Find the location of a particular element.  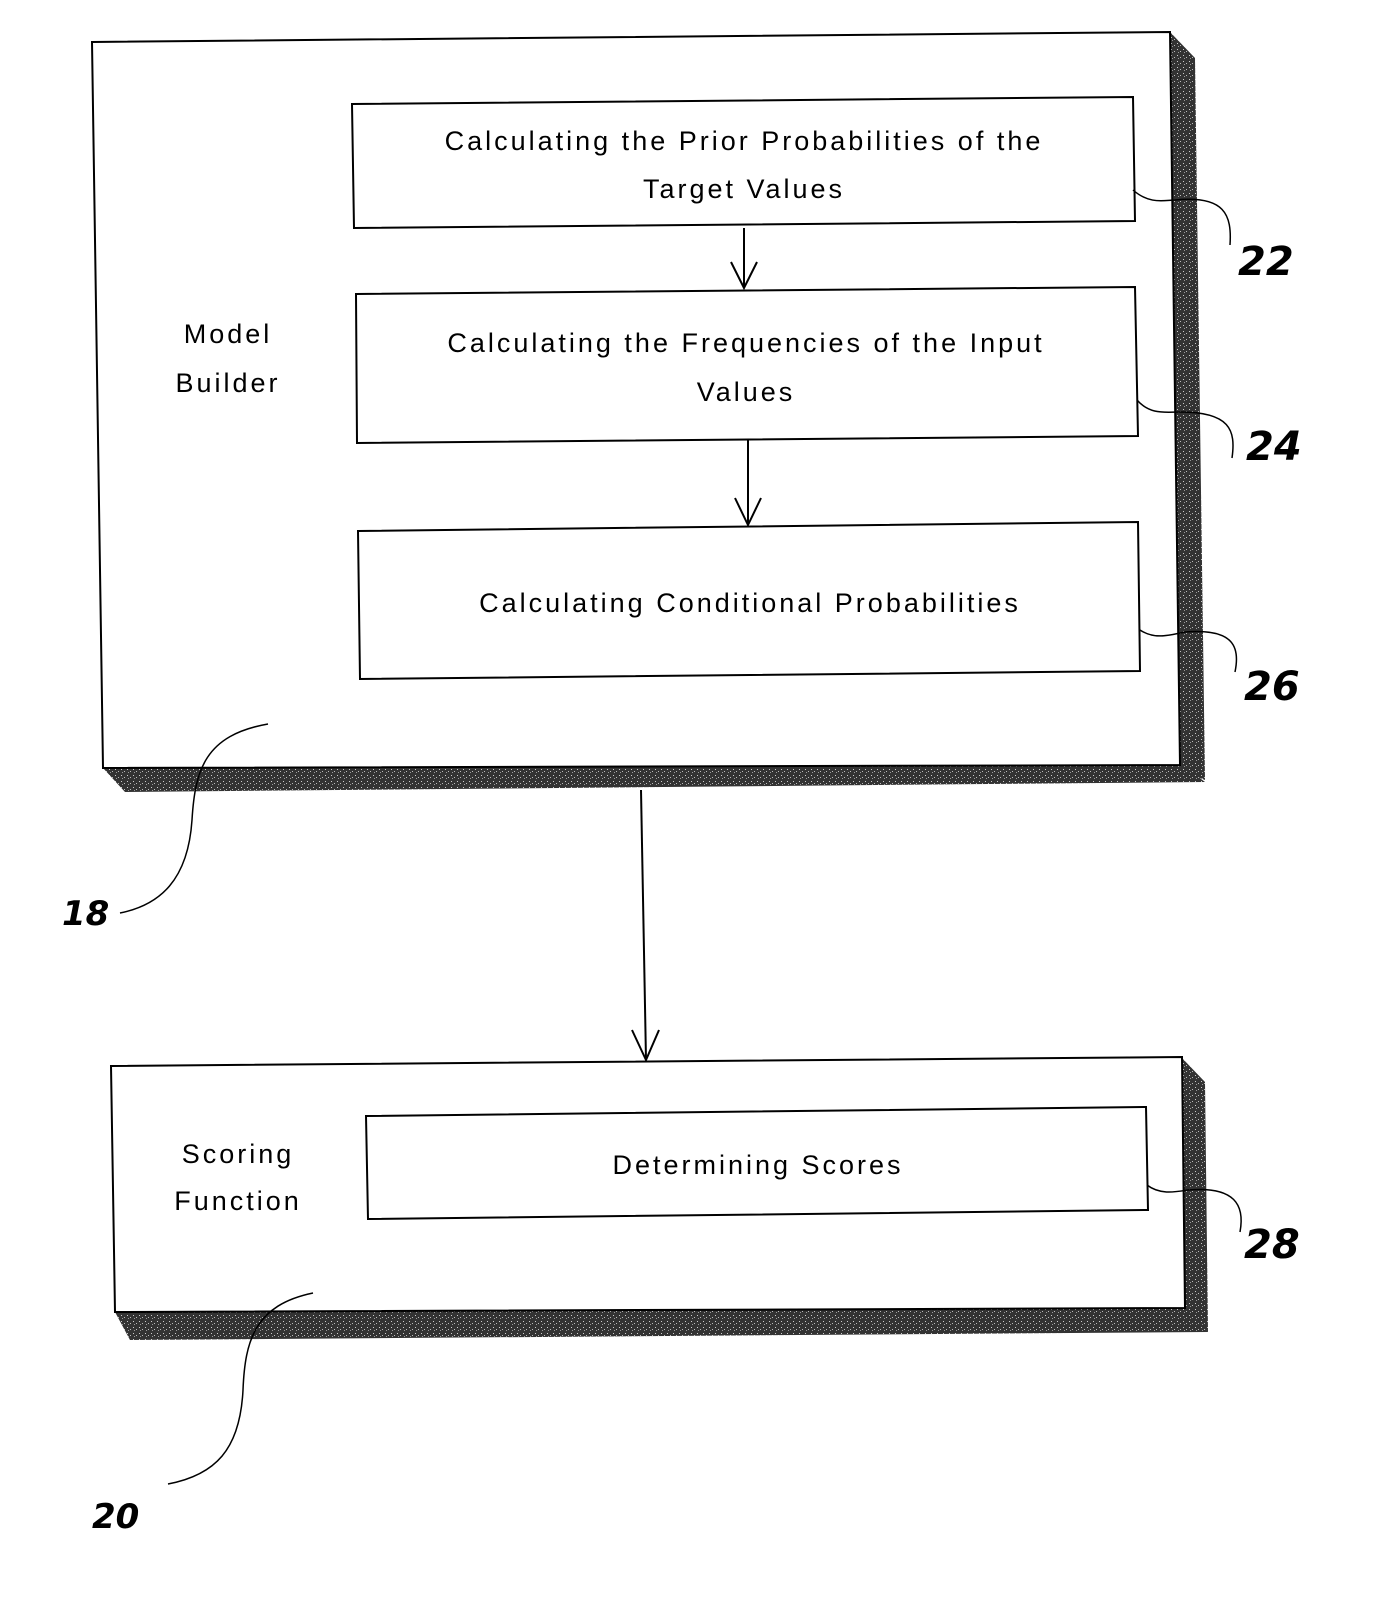

ref-label-26: 26 is located at coordinates (1272, 687).